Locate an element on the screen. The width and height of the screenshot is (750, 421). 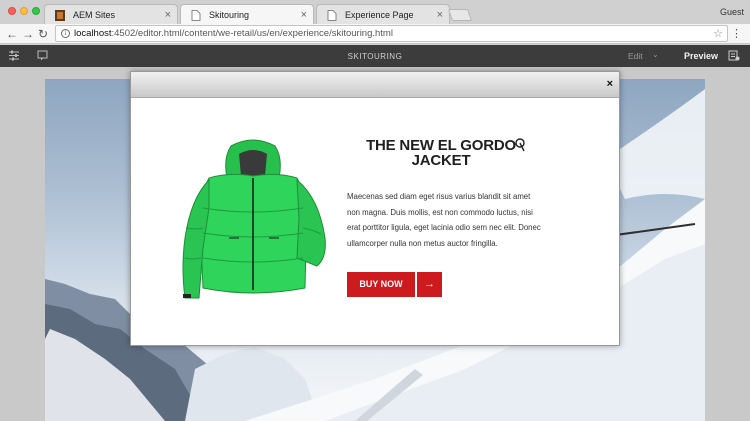
tab-aem-sites: AEM Sites × is located at coordinates (111, 14).